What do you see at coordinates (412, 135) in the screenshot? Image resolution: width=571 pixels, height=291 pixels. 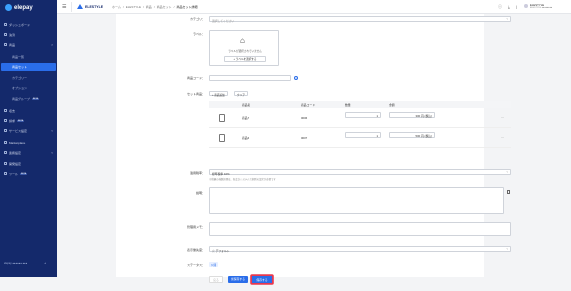 I see `amount-input: 500 円 (税込)` at bounding box center [412, 135].